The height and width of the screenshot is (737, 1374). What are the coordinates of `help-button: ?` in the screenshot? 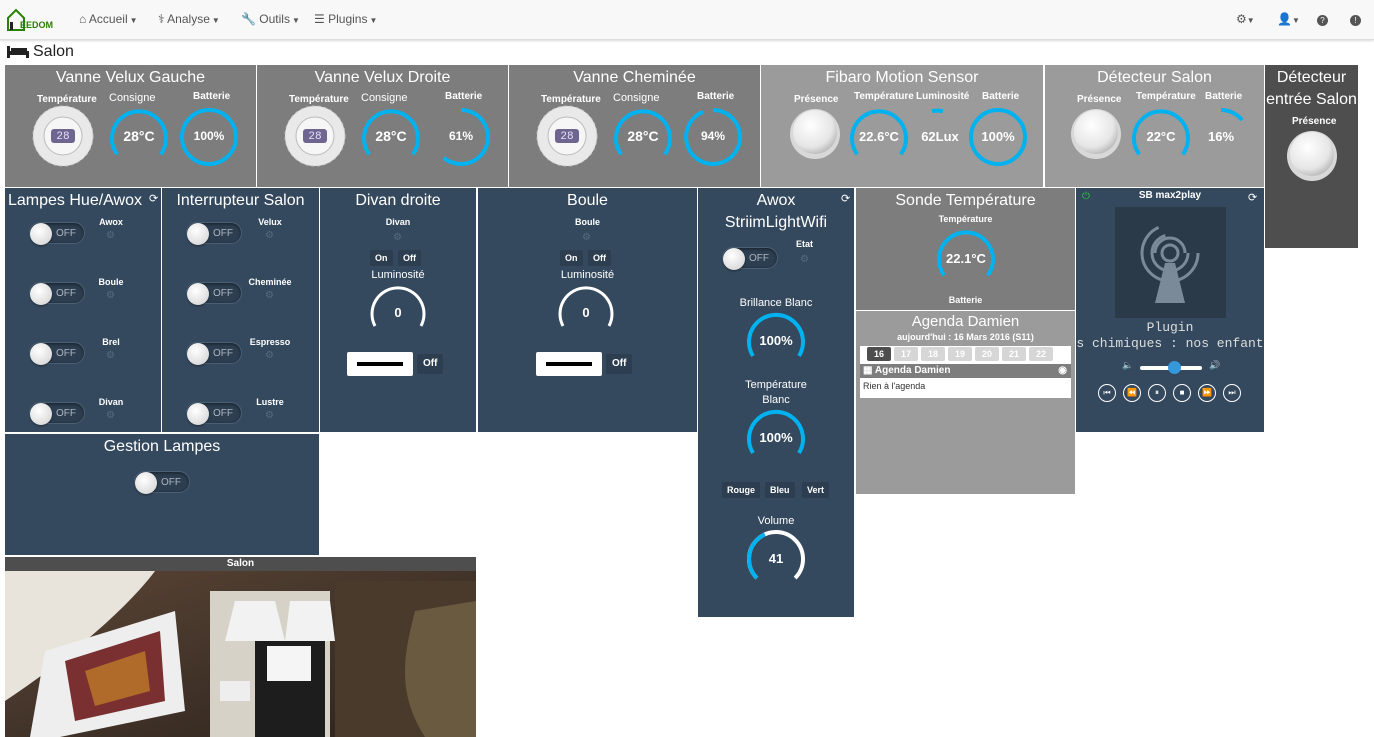 It's located at (1322, 19).